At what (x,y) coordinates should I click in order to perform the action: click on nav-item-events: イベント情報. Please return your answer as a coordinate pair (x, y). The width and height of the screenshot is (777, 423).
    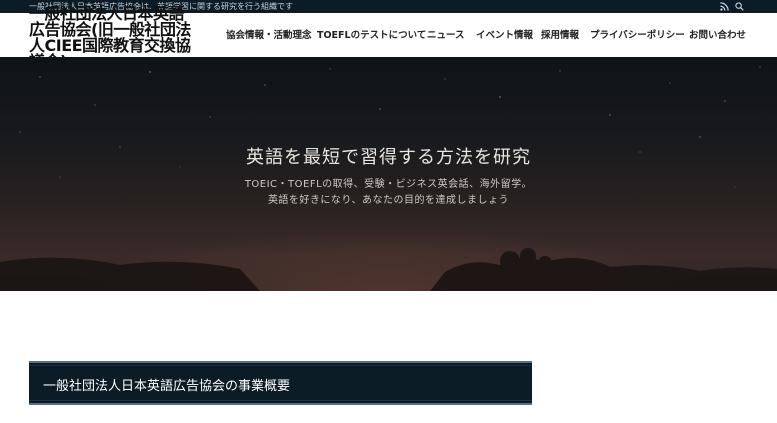
    Looking at the image, I should click on (504, 36).